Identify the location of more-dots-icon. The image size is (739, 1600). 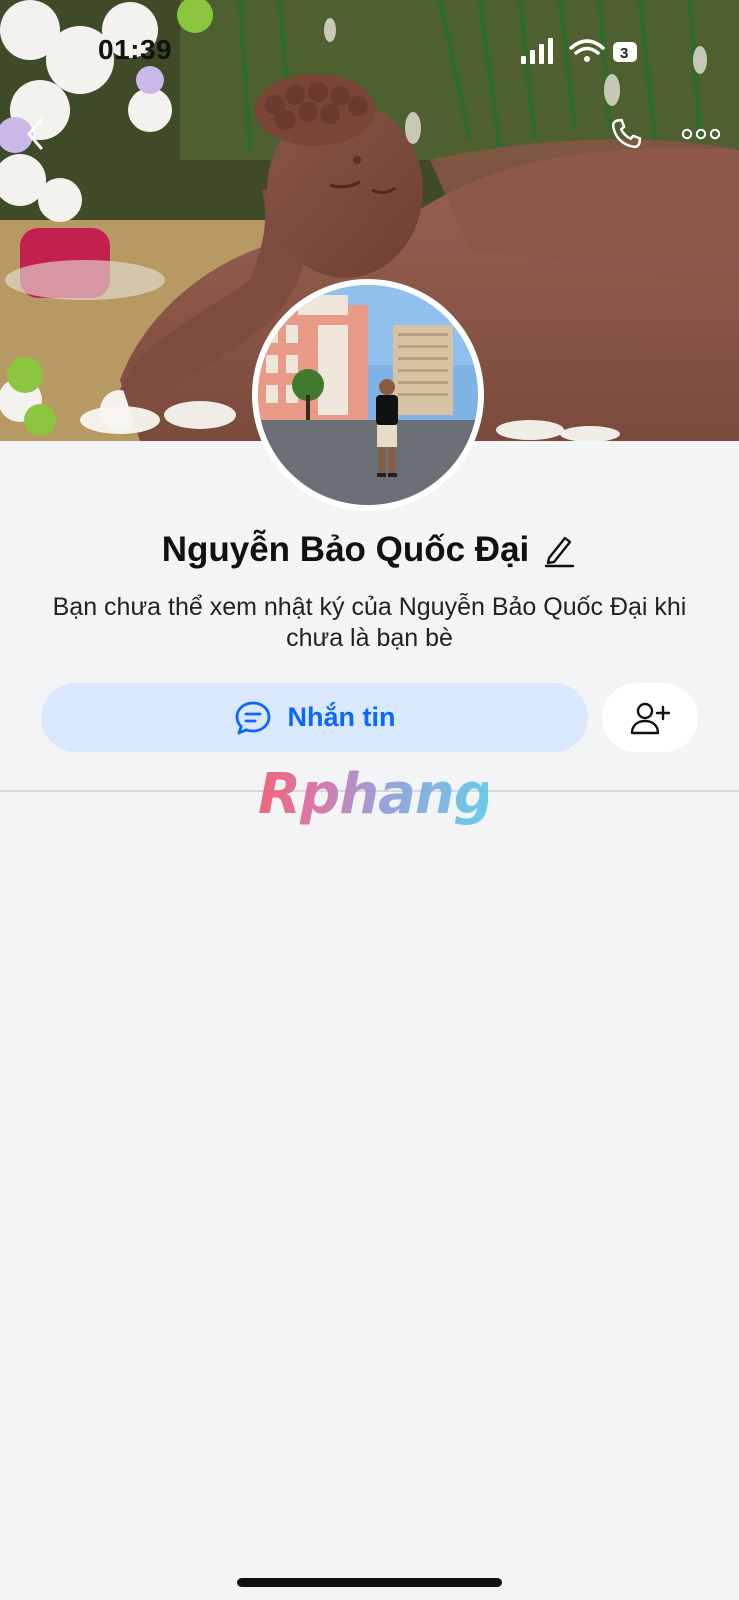
(701, 134).